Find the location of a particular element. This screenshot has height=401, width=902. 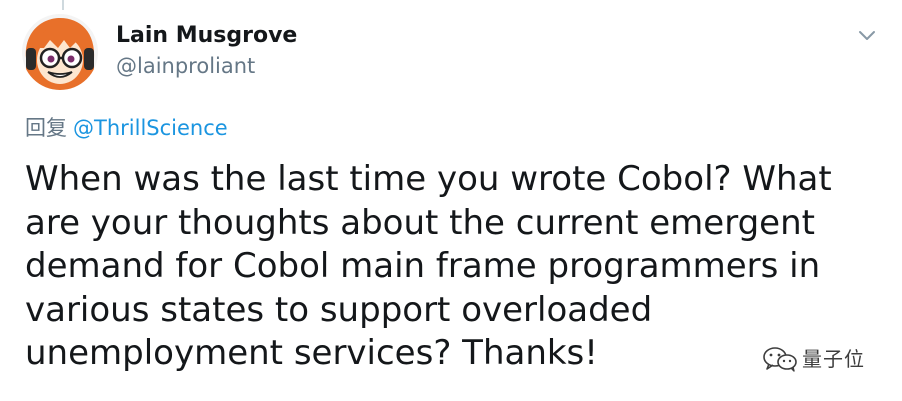

avatar-image is located at coordinates (60, 52).